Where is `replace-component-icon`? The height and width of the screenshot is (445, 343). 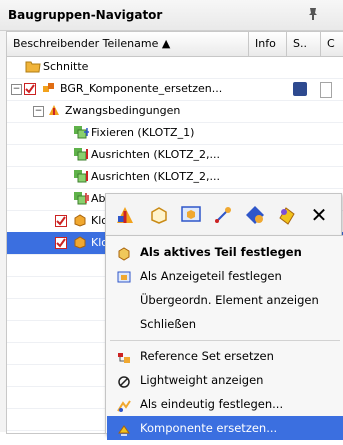 replace-component-icon is located at coordinates (124, 428).